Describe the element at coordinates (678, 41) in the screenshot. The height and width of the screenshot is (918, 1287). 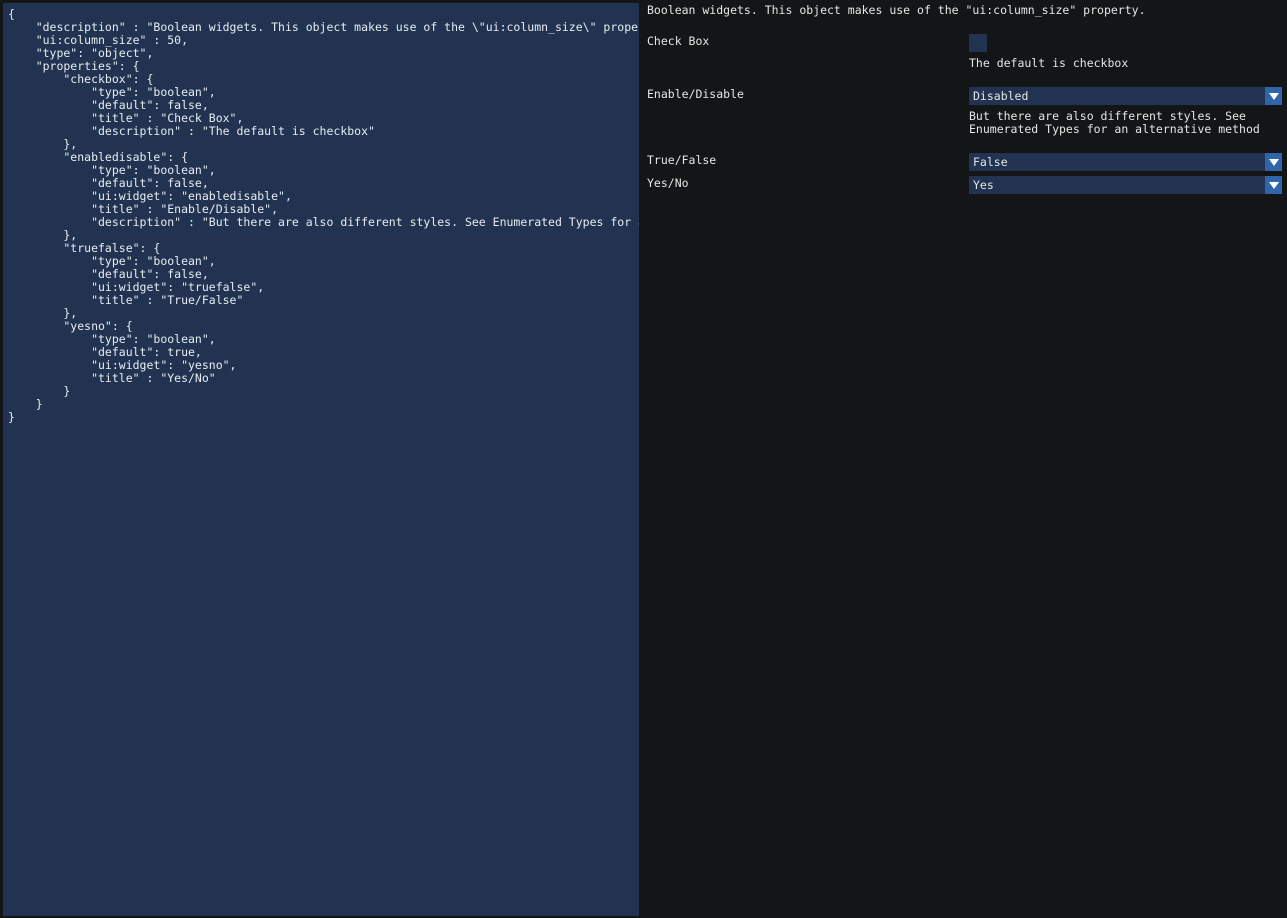
I see `checkbox-label: Check Box` at that location.